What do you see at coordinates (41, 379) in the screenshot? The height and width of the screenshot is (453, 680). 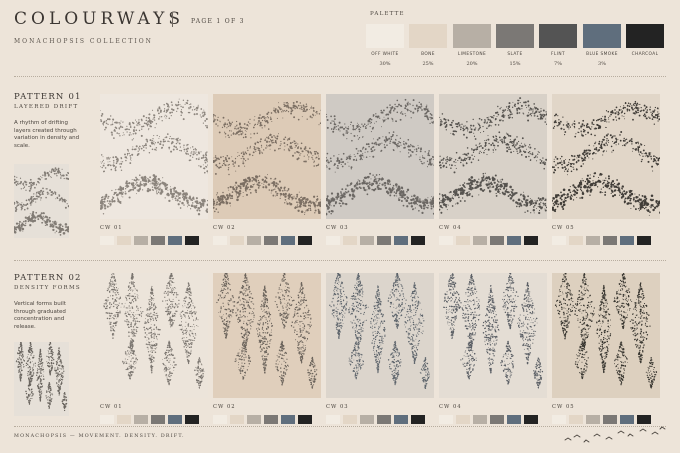 I see `pattern-02-thumbnail` at bounding box center [41, 379].